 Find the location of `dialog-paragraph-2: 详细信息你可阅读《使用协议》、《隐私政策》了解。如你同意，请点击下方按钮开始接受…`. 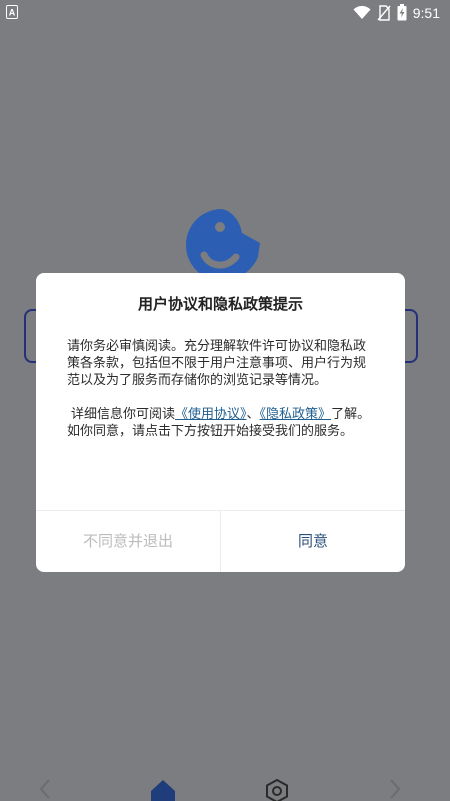

dialog-paragraph-2: 详细信息你可阅读《使用协议》、《隐私政策》了解。如你同意，请点击下方按钮开始接受… is located at coordinates (220, 423).